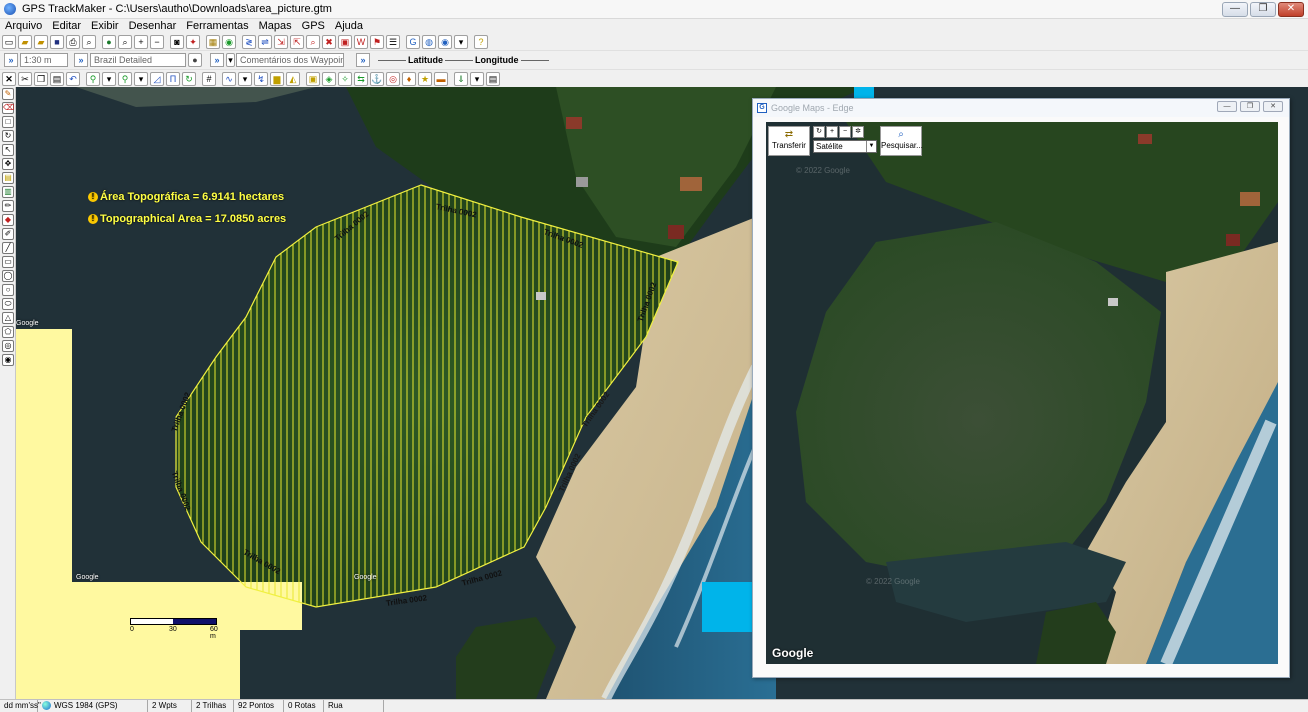 This screenshot has width=1308, height=712. What do you see at coordinates (8, 150) in the screenshot?
I see `pointer-icon: ↖` at bounding box center [8, 150].